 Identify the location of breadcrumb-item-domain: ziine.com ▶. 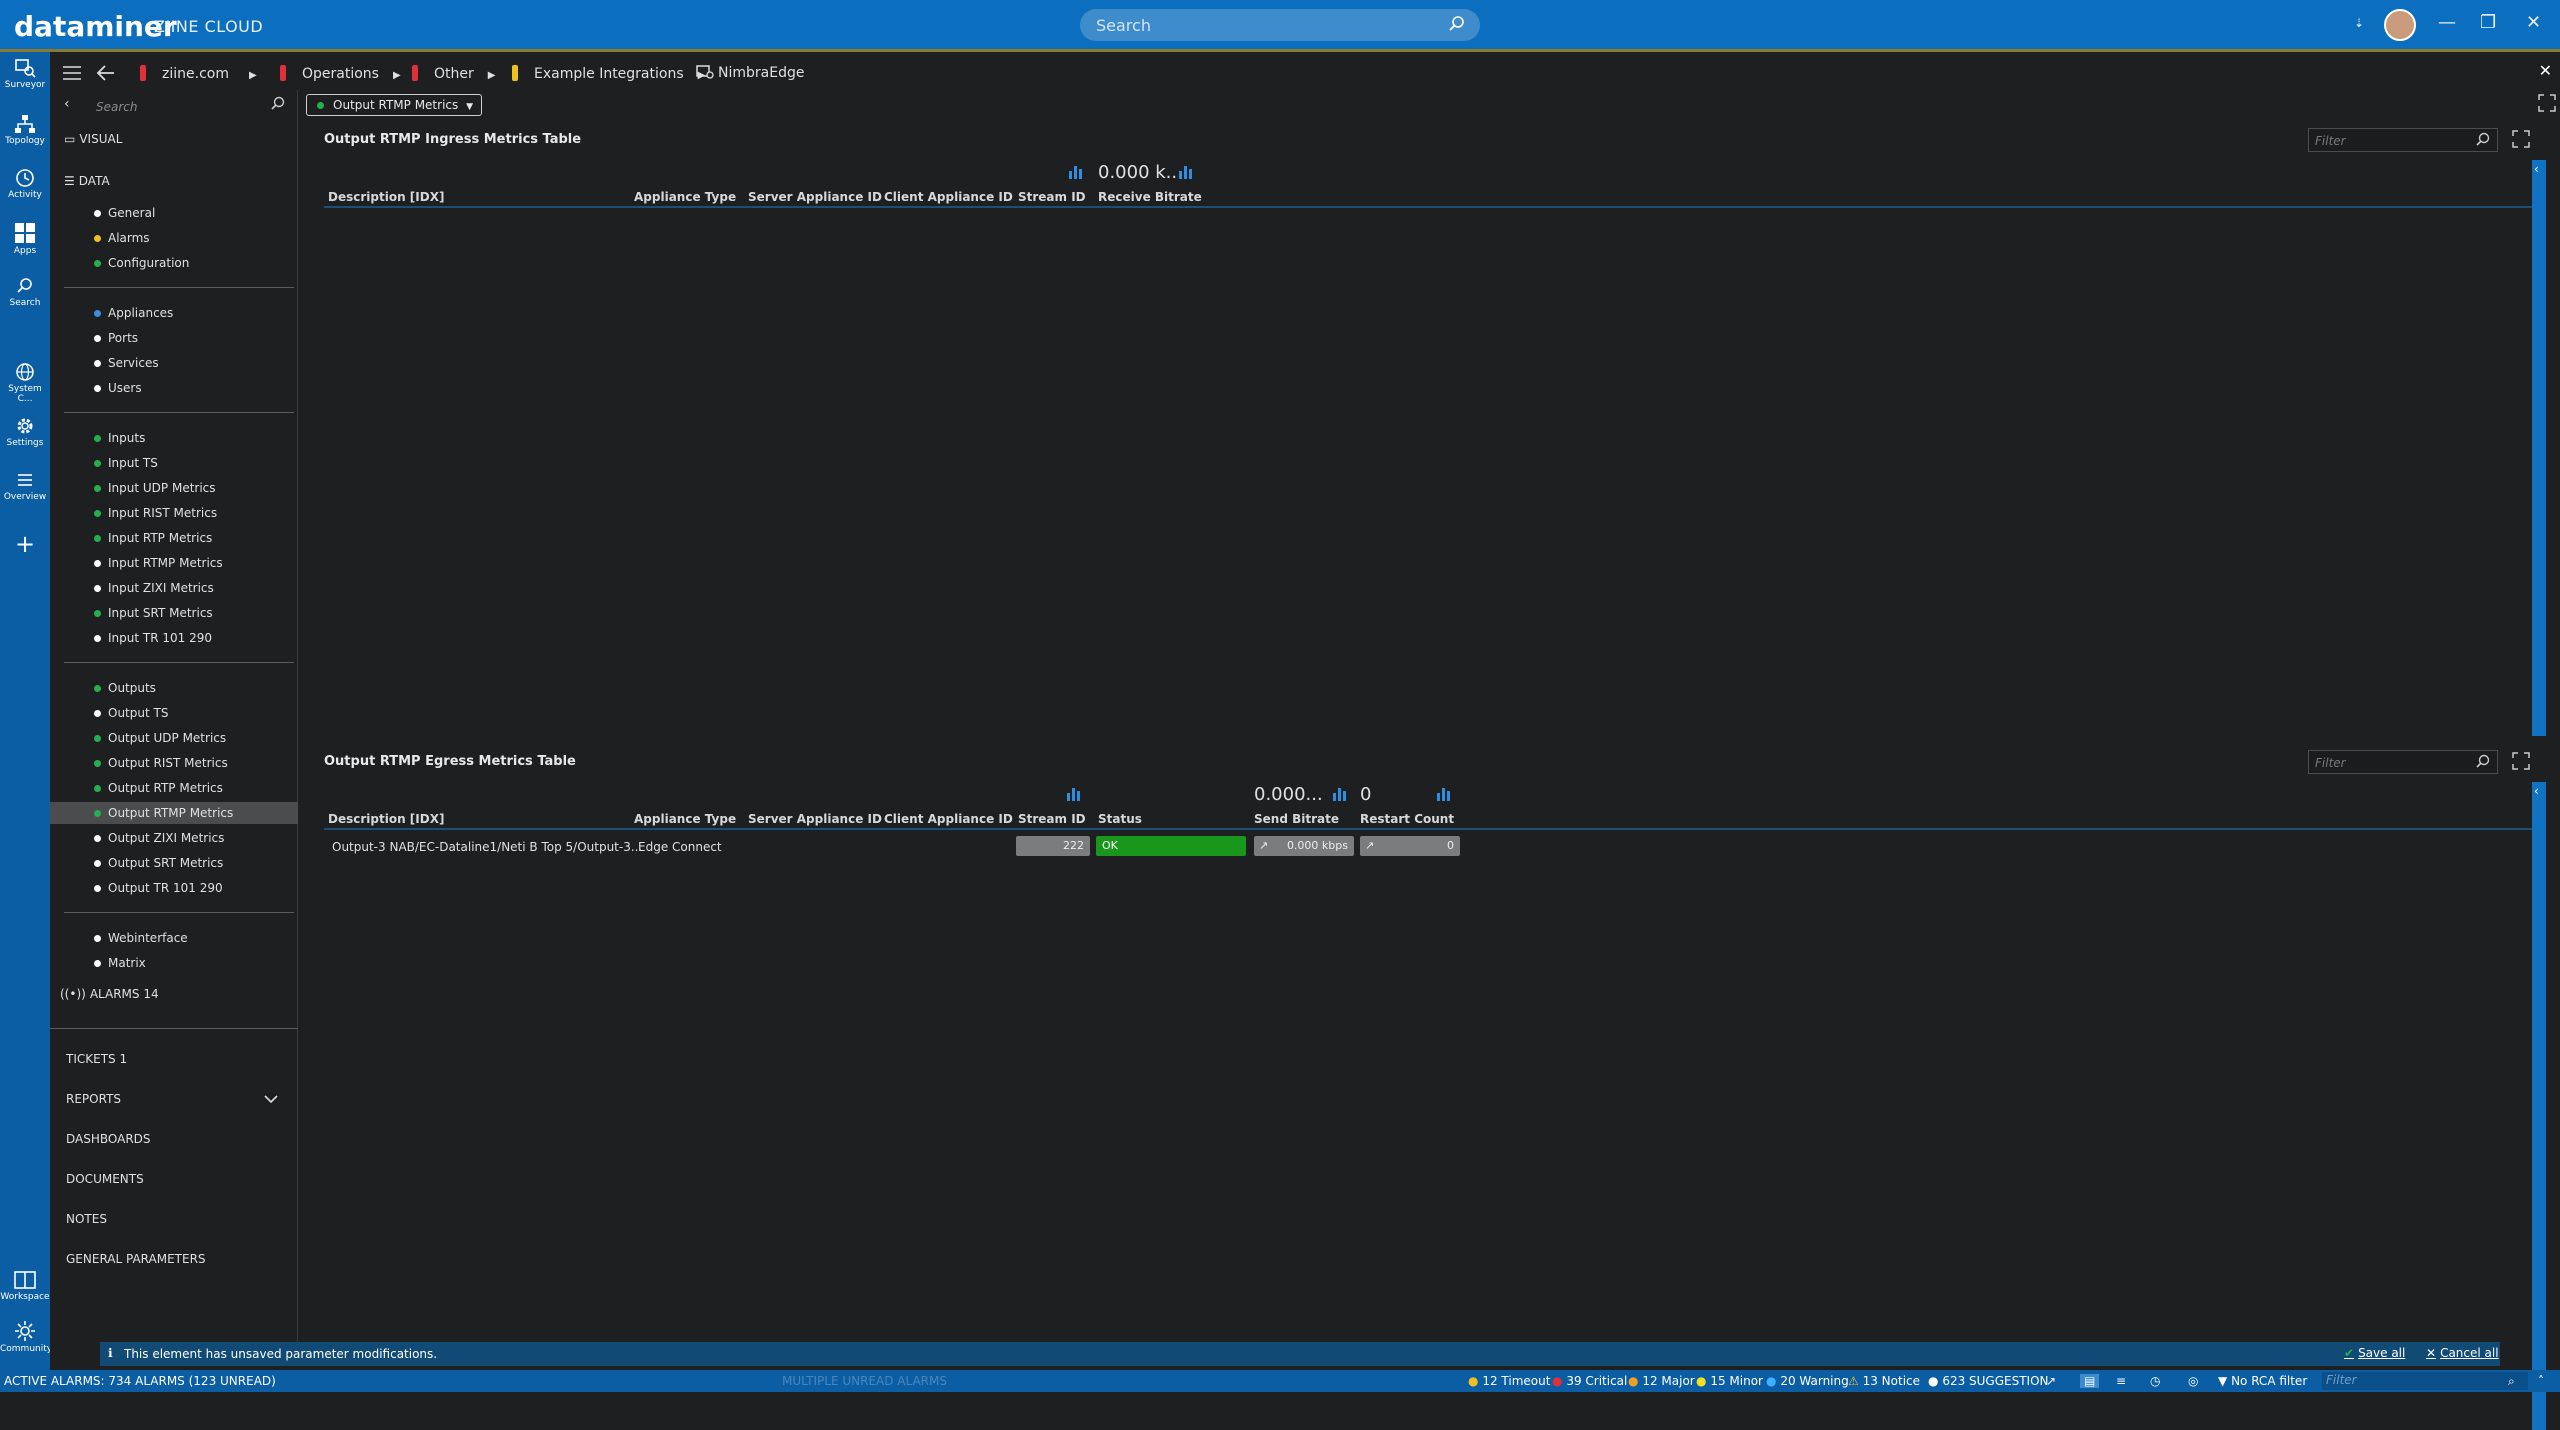
(198, 73).